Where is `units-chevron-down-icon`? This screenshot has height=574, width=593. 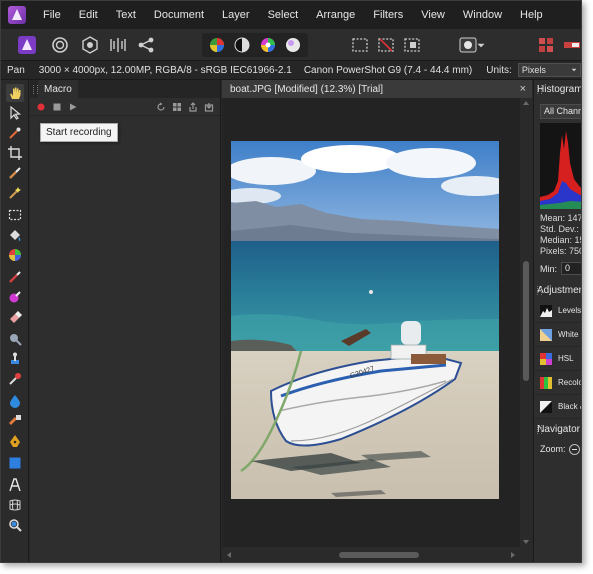 units-chevron-down-icon is located at coordinates (574, 70).